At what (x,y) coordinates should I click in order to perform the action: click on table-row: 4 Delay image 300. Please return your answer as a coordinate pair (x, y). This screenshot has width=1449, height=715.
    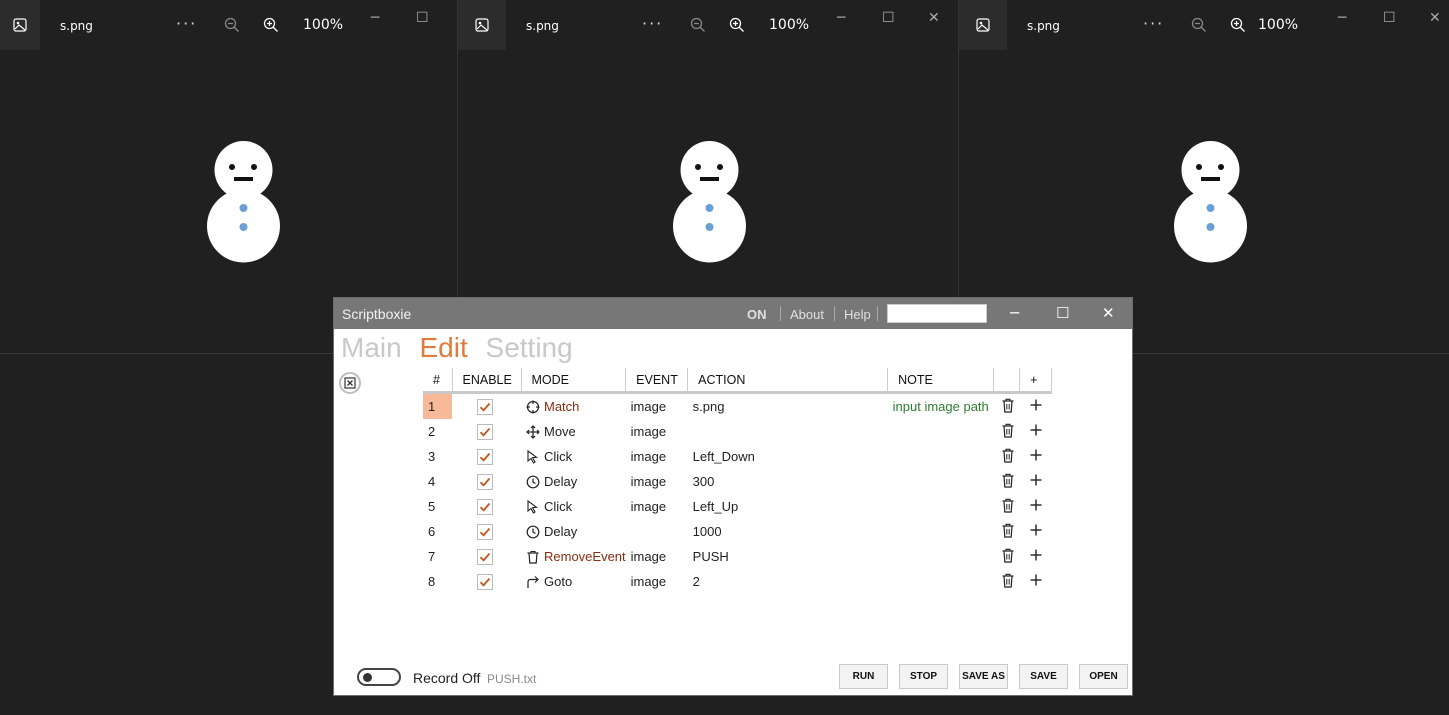
    Looking at the image, I should click on (737, 481).